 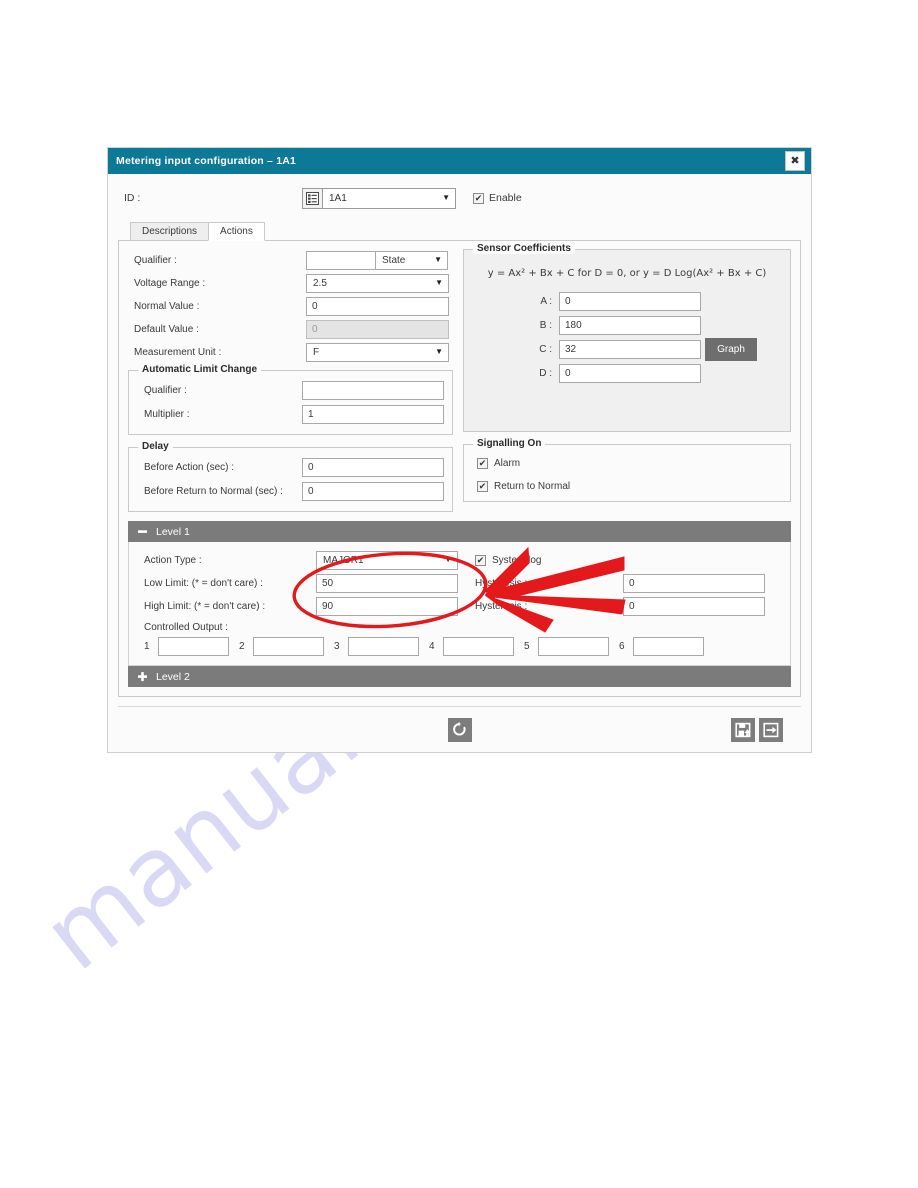 I want to click on delay-legend: Delay, so click(x=155, y=446).